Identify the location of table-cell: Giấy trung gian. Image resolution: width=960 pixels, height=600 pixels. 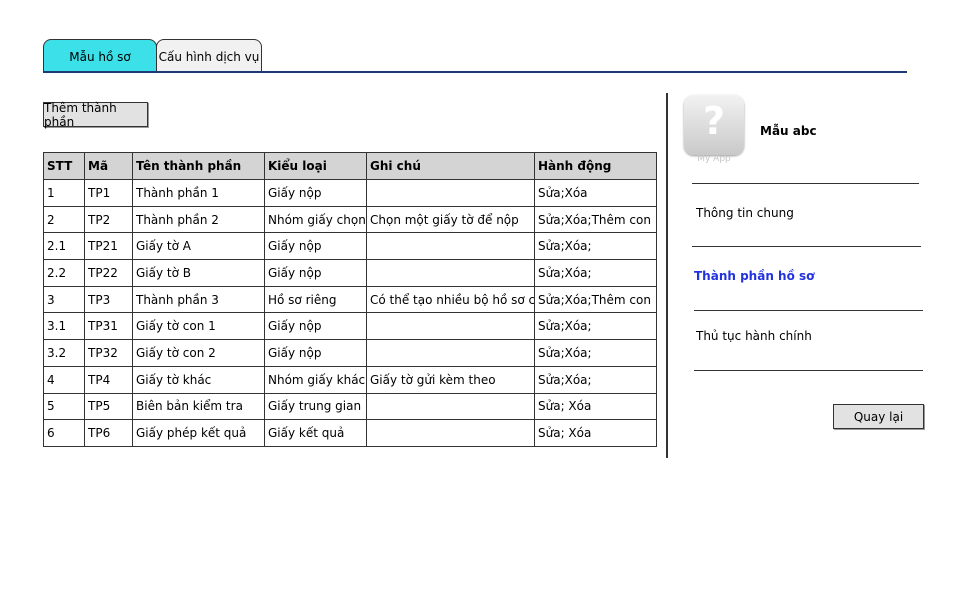
(315, 406).